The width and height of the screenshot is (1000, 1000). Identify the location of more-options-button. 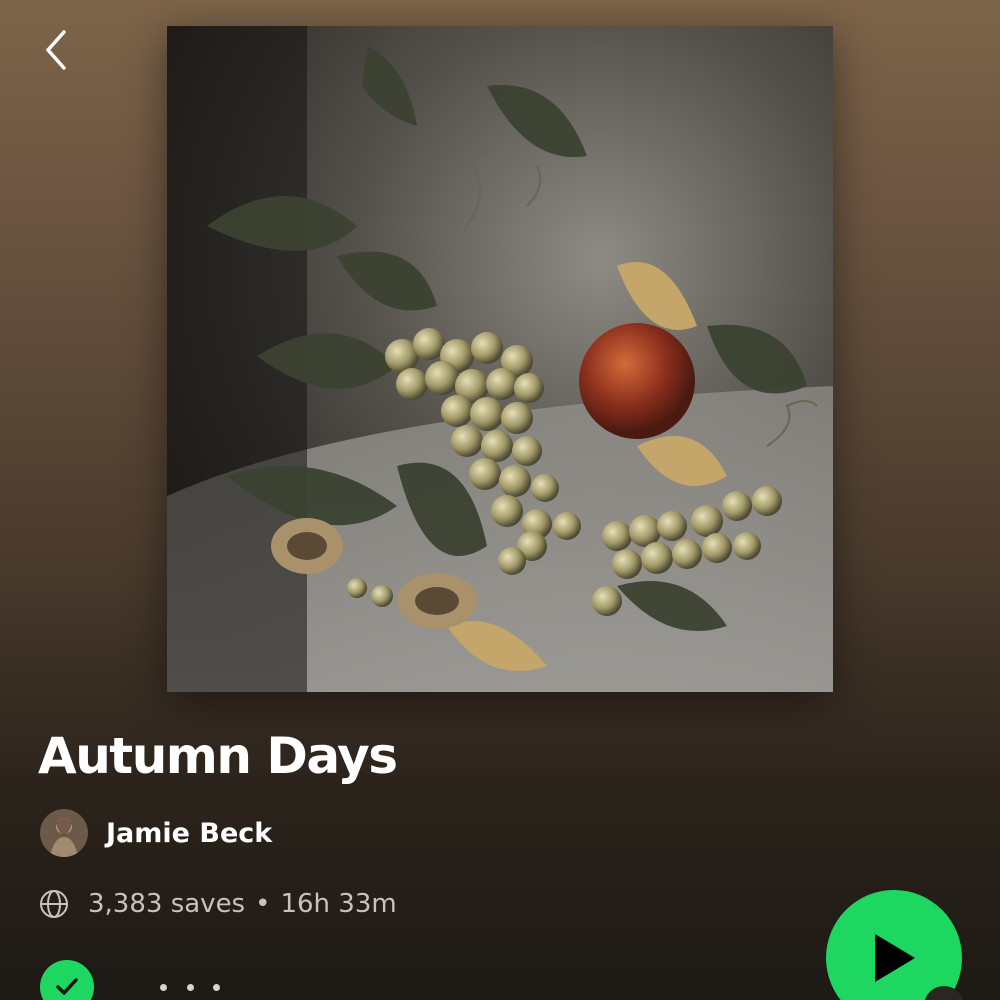
(190, 986).